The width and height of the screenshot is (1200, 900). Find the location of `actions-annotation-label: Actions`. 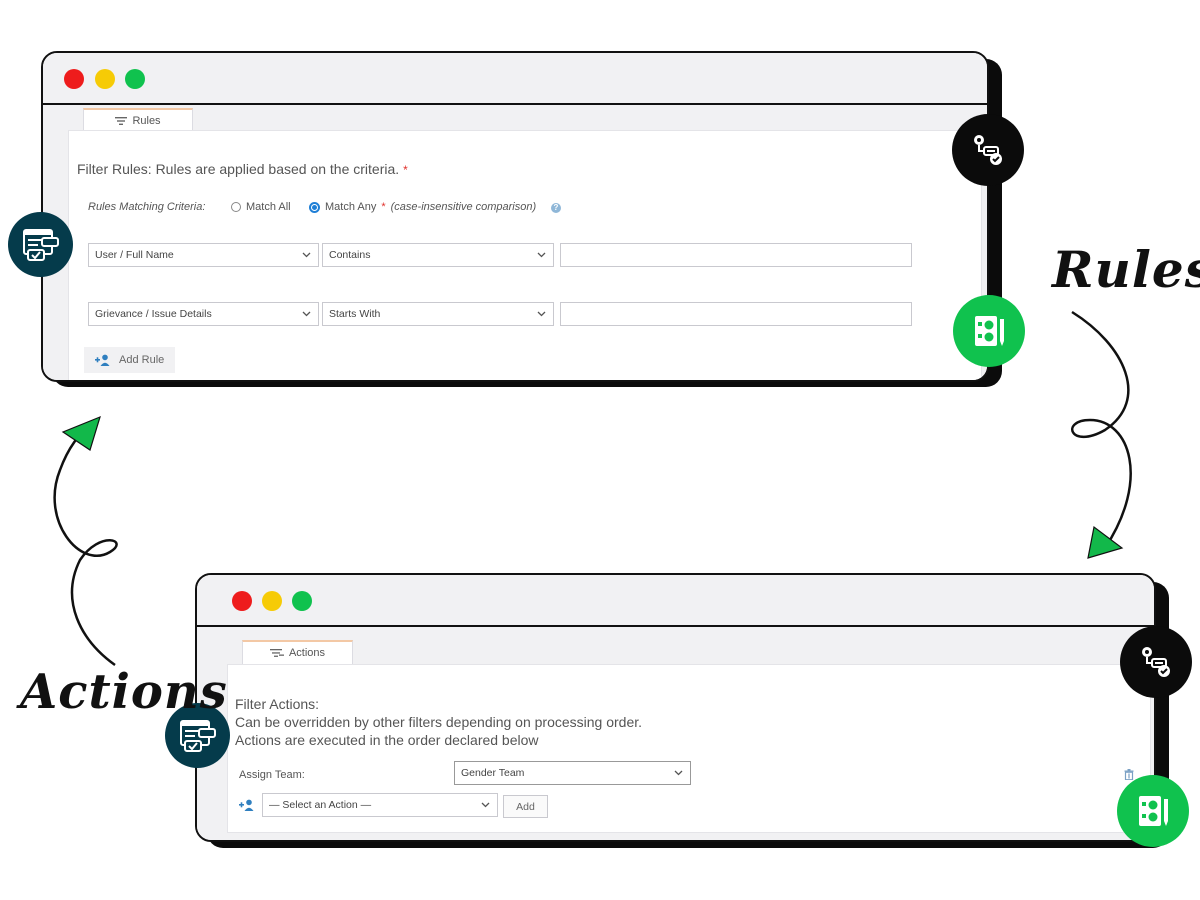

actions-annotation-label: Actions is located at coordinates (124, 692).